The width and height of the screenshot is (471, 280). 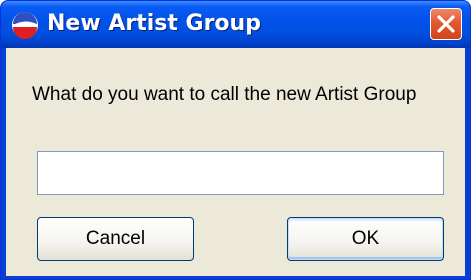 I want to click on group-name-input, so click(x=240, y=173).